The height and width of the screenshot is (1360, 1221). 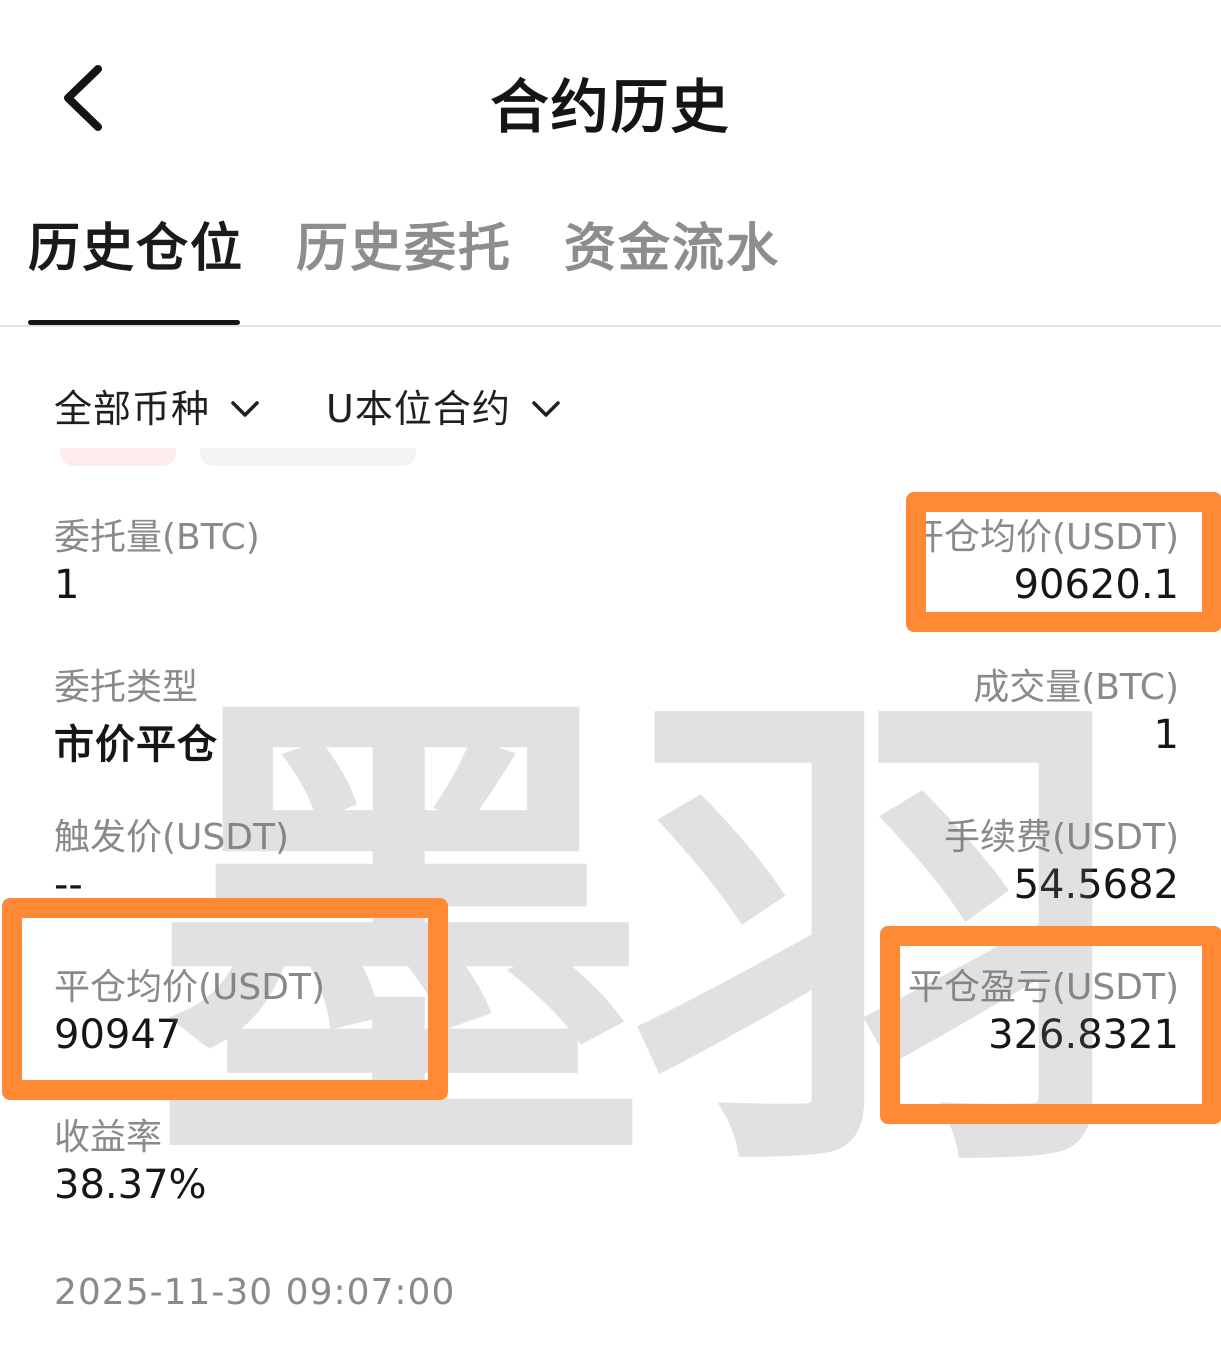 I want to click on tabs-divider, so click(x=610, y=326).